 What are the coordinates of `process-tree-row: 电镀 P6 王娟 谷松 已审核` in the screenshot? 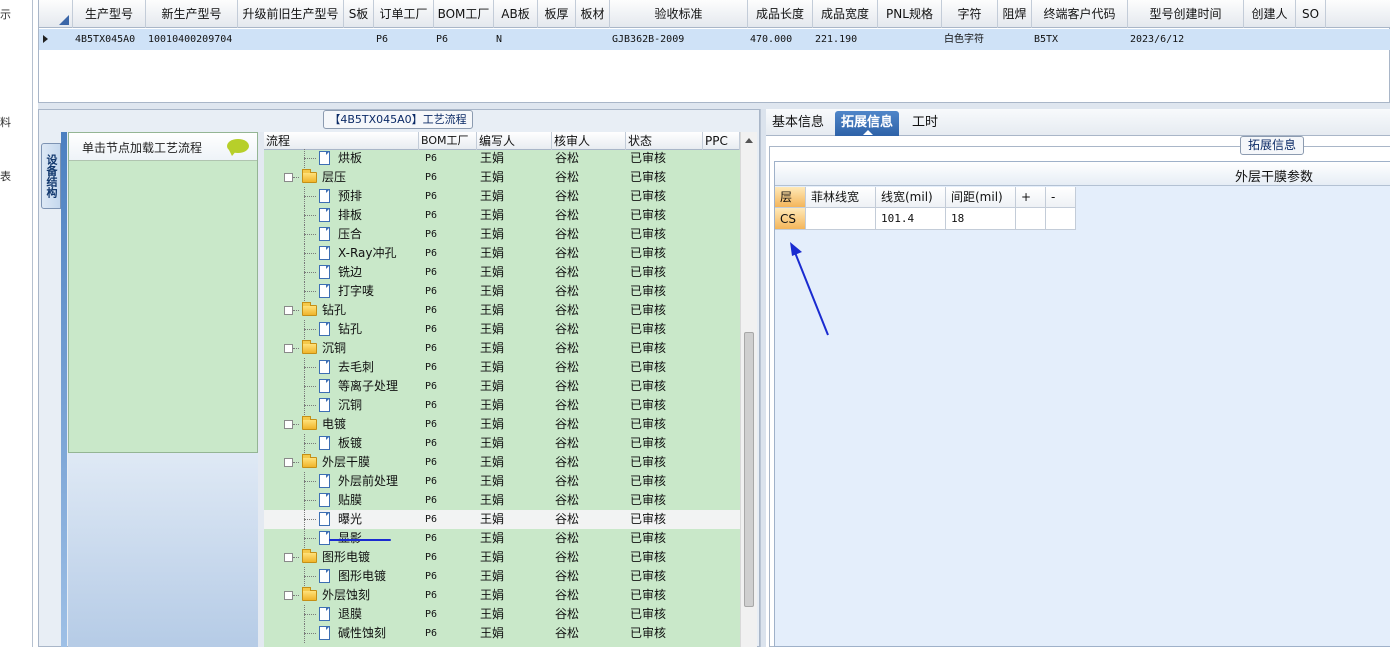 It's located at (502, 424).